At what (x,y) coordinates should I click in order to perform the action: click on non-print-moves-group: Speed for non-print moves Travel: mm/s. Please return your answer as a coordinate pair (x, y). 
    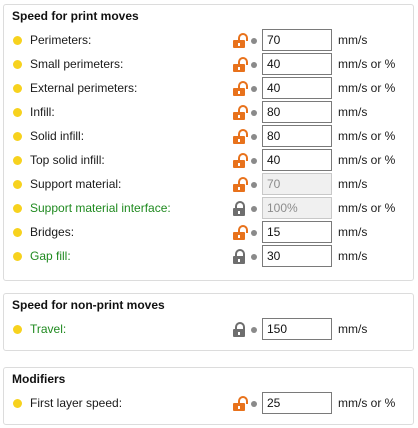
    Looking at the image, I should click on (208, 322).